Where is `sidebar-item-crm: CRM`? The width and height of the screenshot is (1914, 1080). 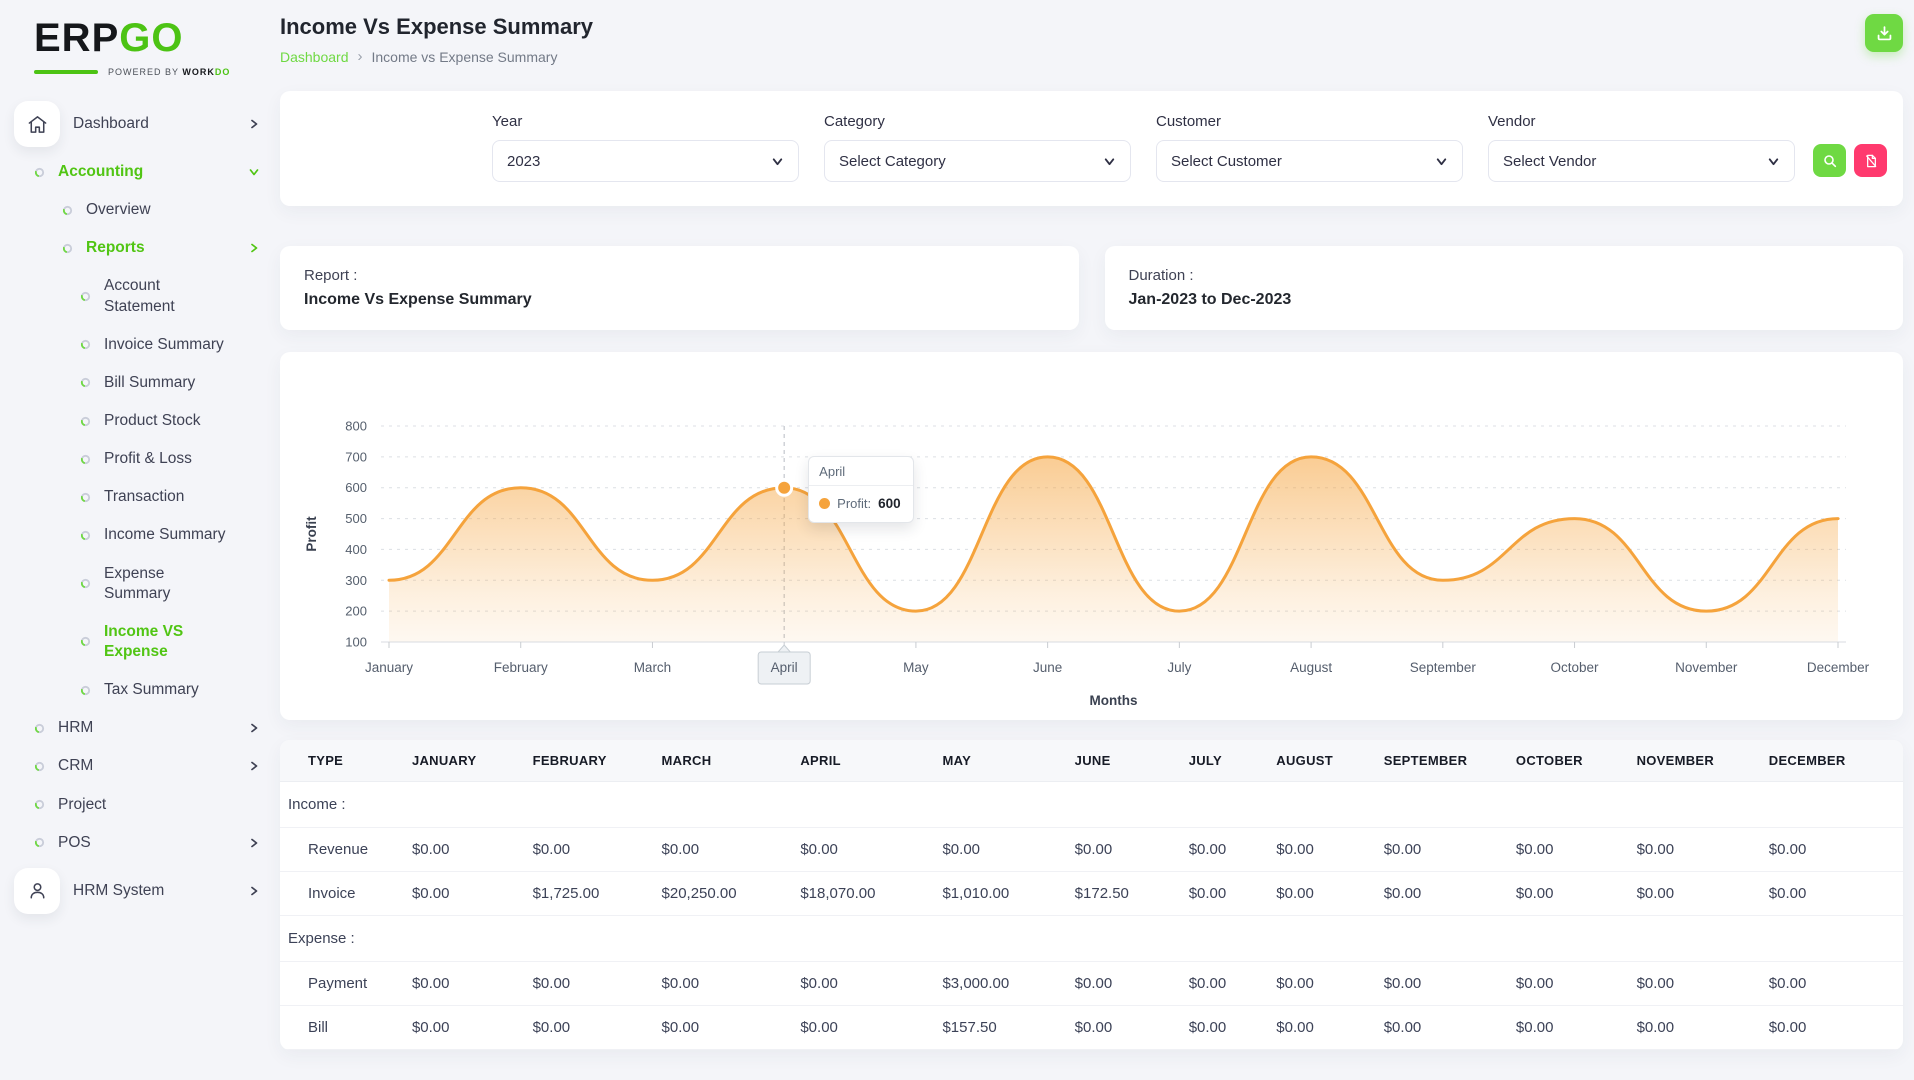 sidebar-item-crm: CRM is located at coordinates (140, 766).